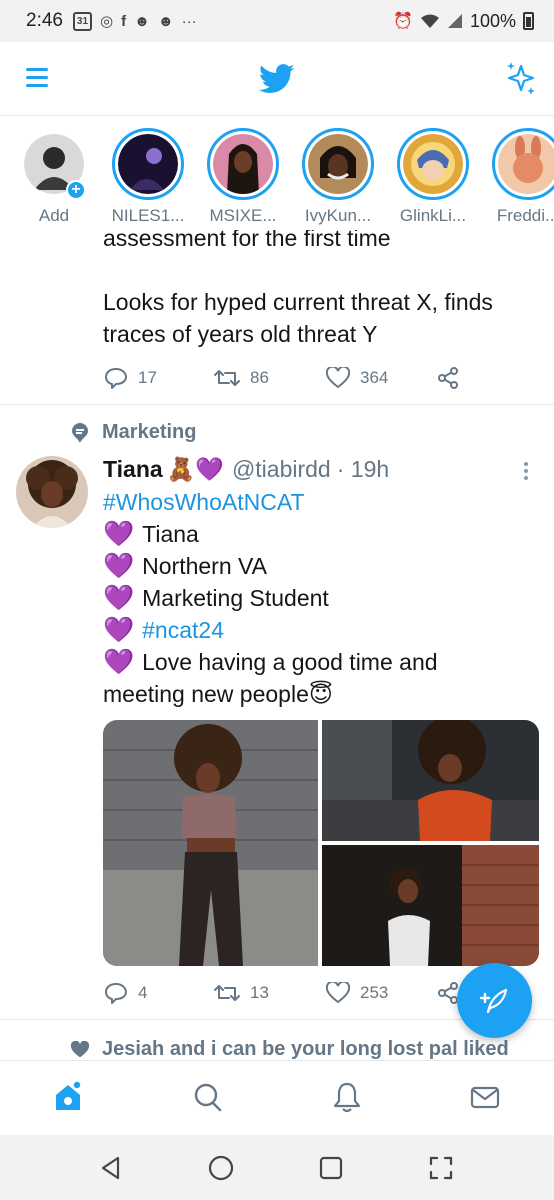  What do you see at coordinates (270, 378) in the screenshot?
I see `retweet-button: 86` at bounding box center [270, 378].